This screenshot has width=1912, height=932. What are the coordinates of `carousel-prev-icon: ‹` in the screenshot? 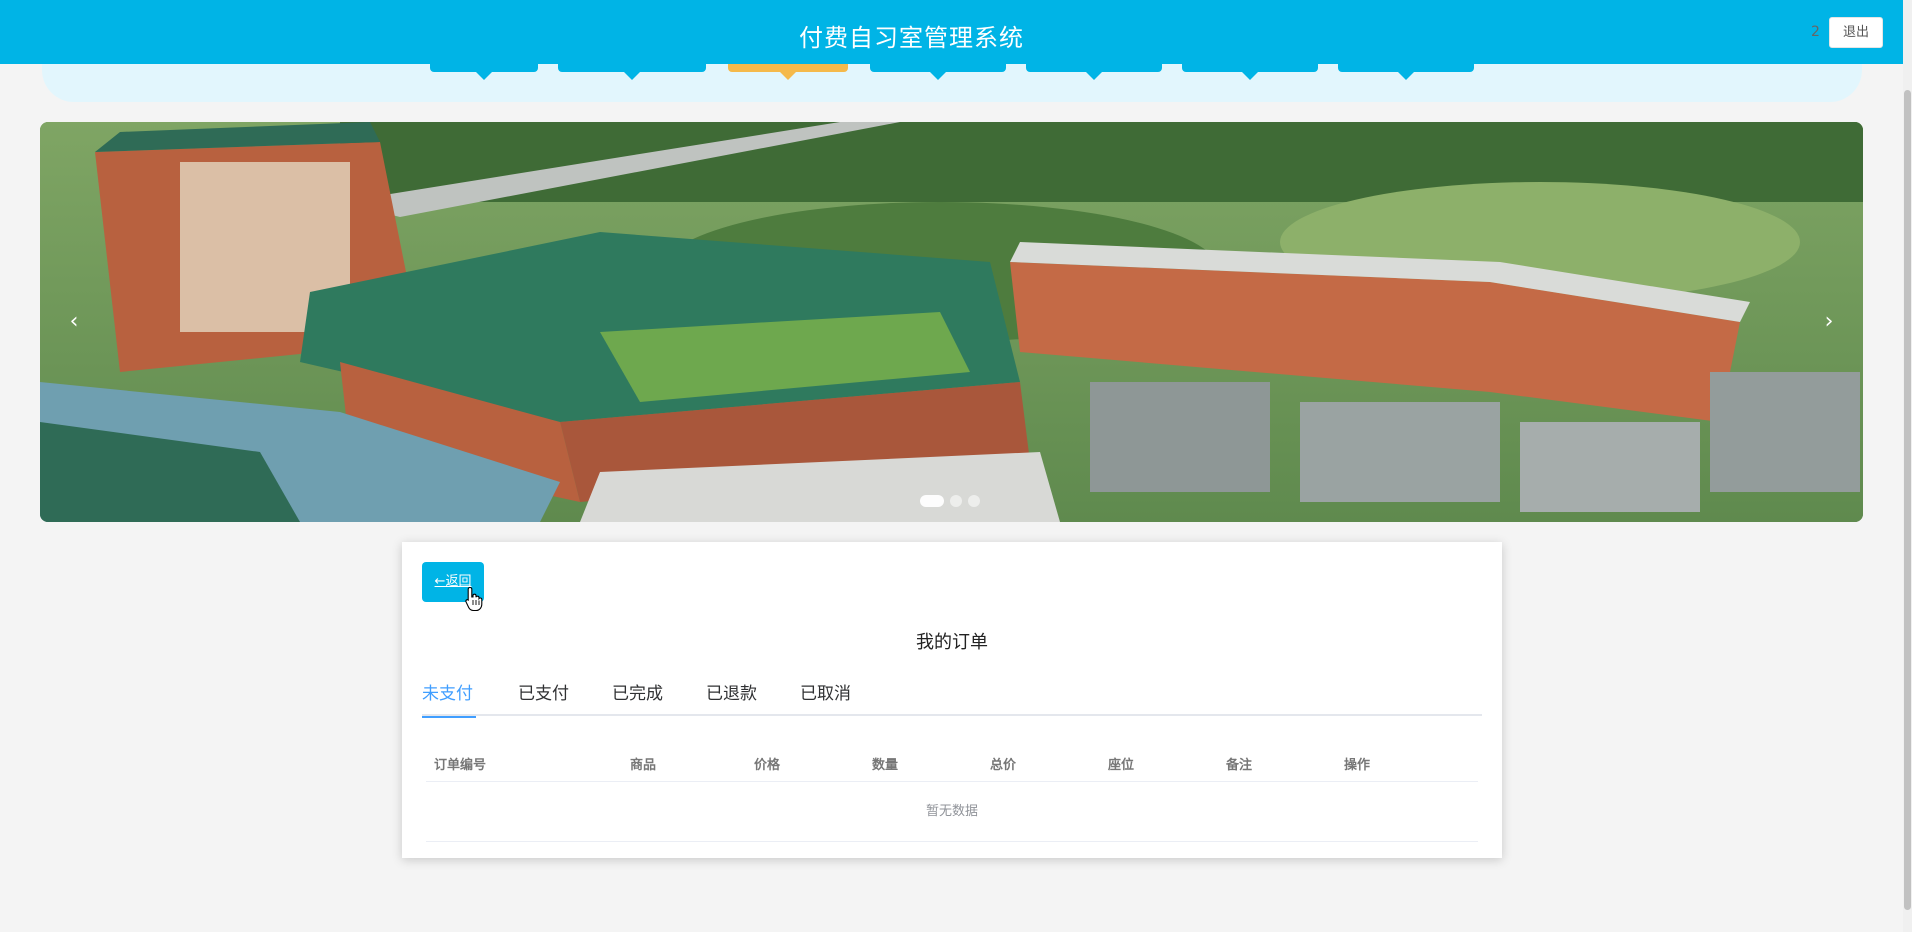 It's located at (74, 322).